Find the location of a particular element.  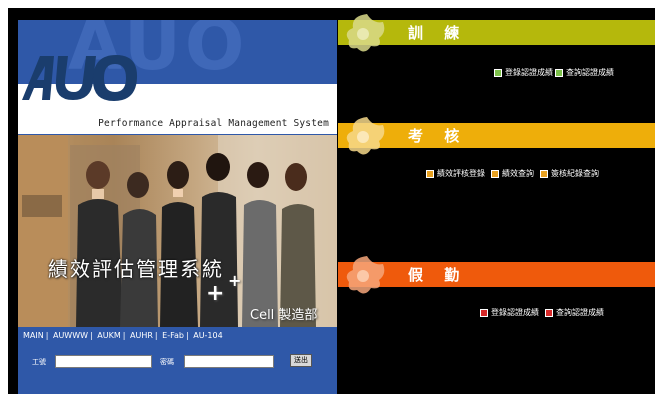

section-title: 考 核 is located at coordinates (438, 136).